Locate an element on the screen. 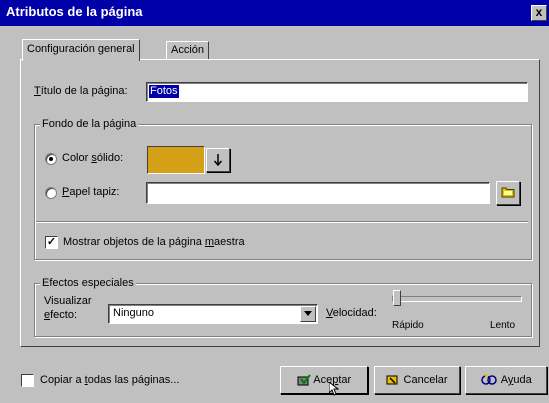 This screenshot has height=403, width=549. cancel-icon is located at coordinates (392, 380).